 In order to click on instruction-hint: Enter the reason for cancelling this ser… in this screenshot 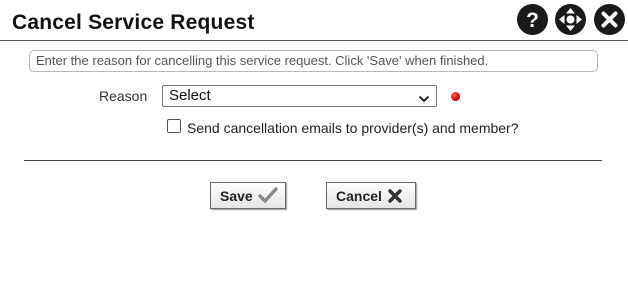, I will do `click(313, 61)`.